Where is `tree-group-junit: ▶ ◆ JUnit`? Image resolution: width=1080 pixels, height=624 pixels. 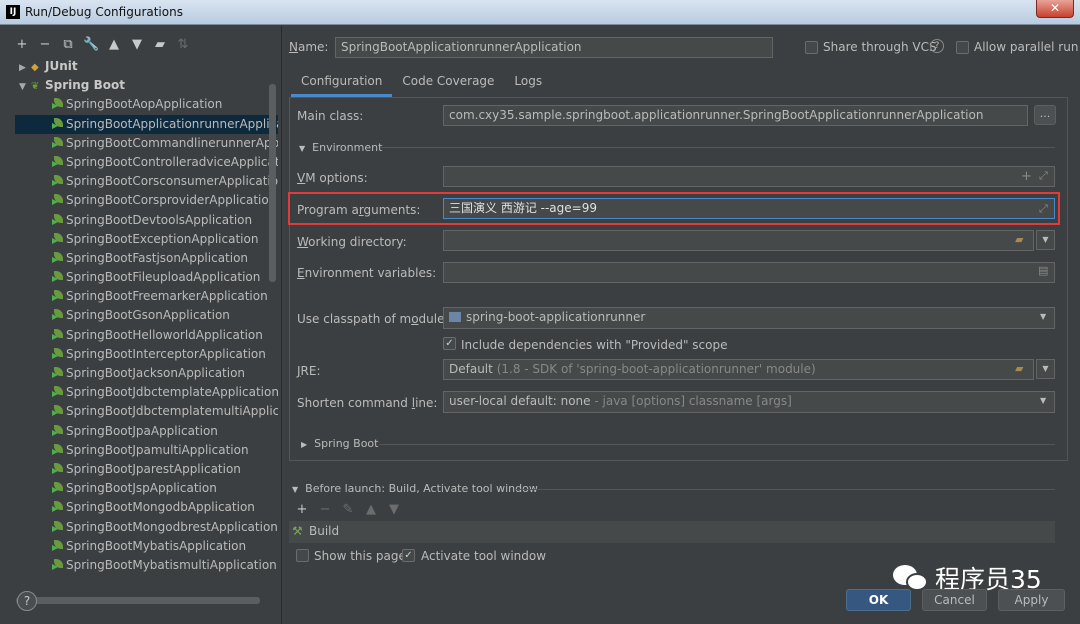 tree-group-junit: ▶ ◆ JUnit is located at coordinates (146, 66).